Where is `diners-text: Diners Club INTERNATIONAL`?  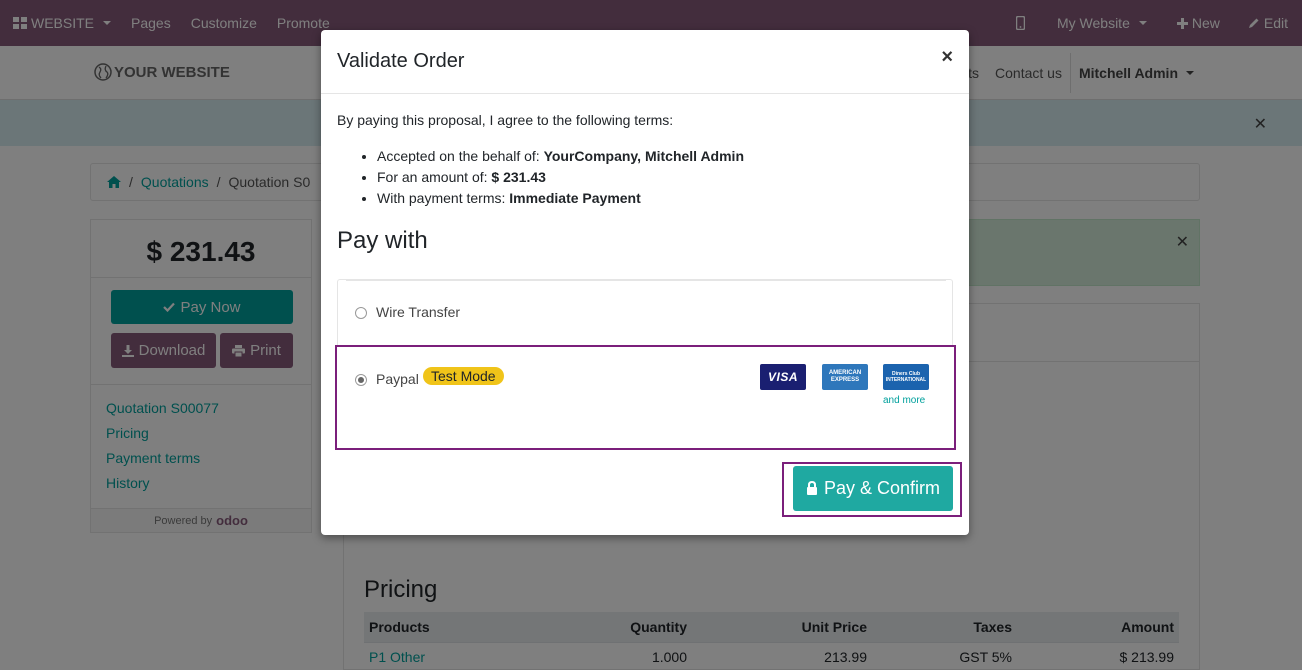 diners-text: Diners Club INTERNATIONAL is located at coordinates (906, 377).